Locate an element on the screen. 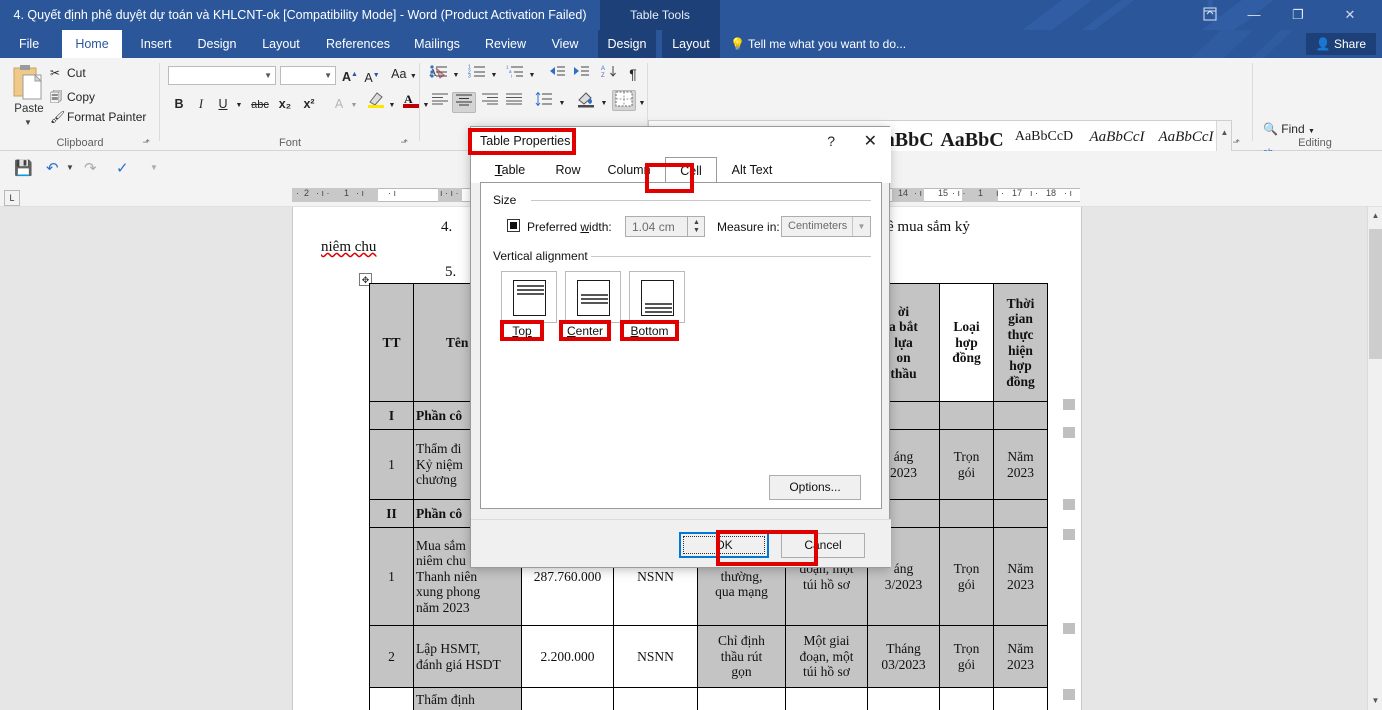 The width and height of the screenshot is (1382, 710). align-bottom-button is located at coordinates (657, 297).